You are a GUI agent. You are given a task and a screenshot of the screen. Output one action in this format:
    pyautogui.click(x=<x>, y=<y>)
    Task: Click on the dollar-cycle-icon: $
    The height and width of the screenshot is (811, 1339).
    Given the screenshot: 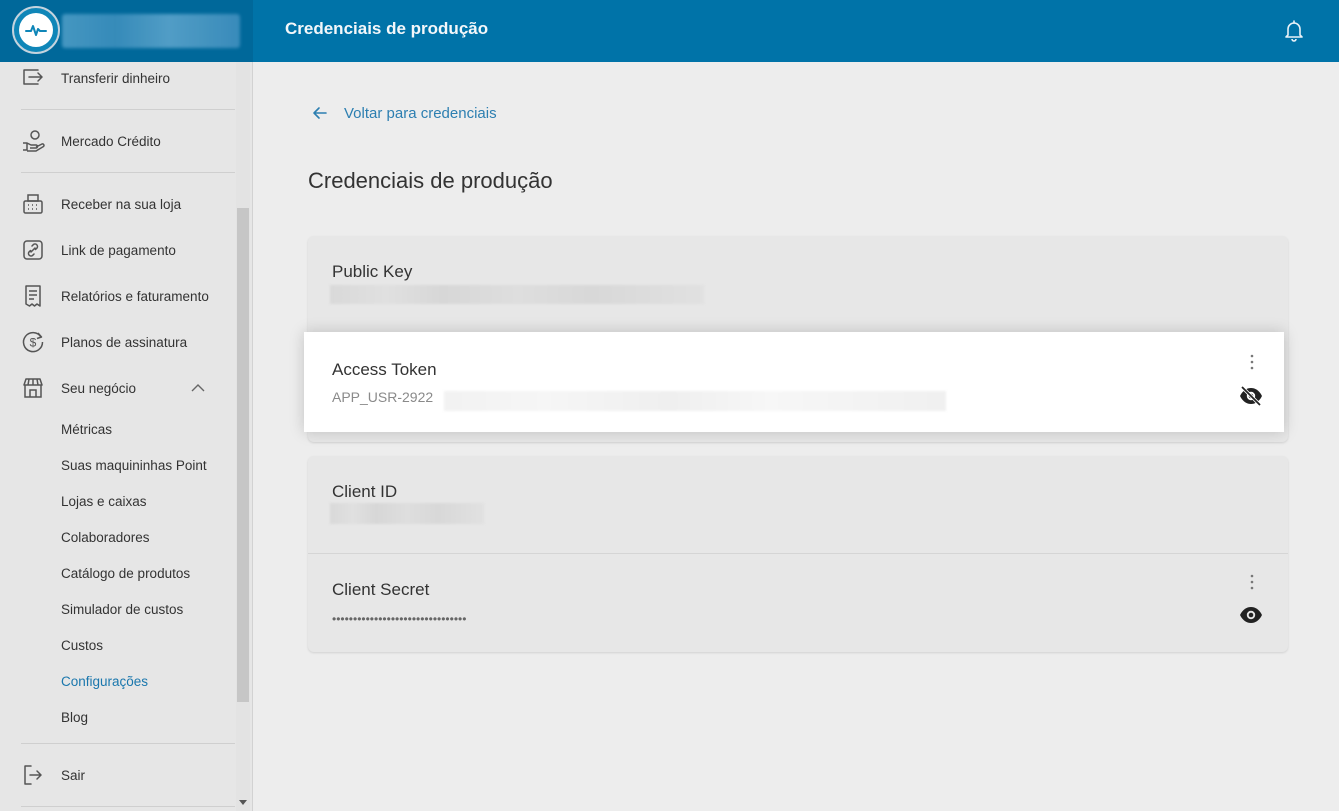 What is the action you would take?
    pyautogui.click(x=33, y=342)
    